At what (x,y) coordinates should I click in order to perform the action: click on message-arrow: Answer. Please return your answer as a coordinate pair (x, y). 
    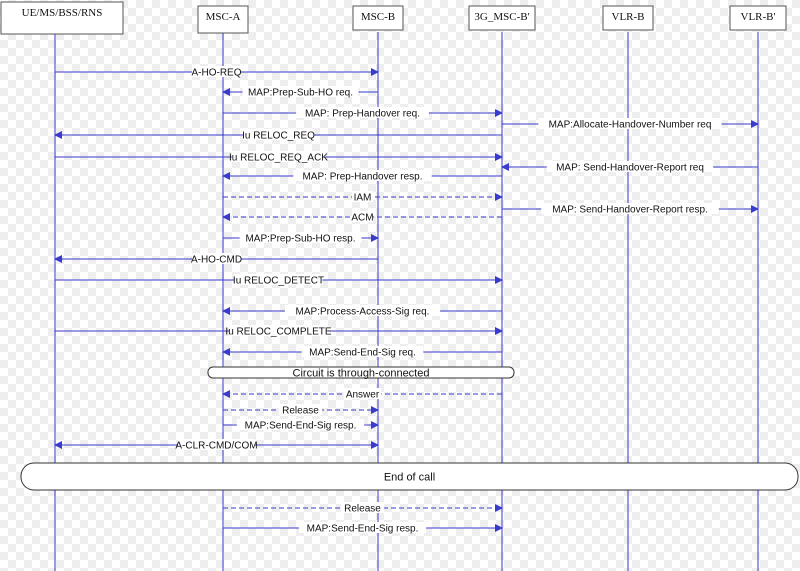
    Looking at the image, I should click on (362, 394).